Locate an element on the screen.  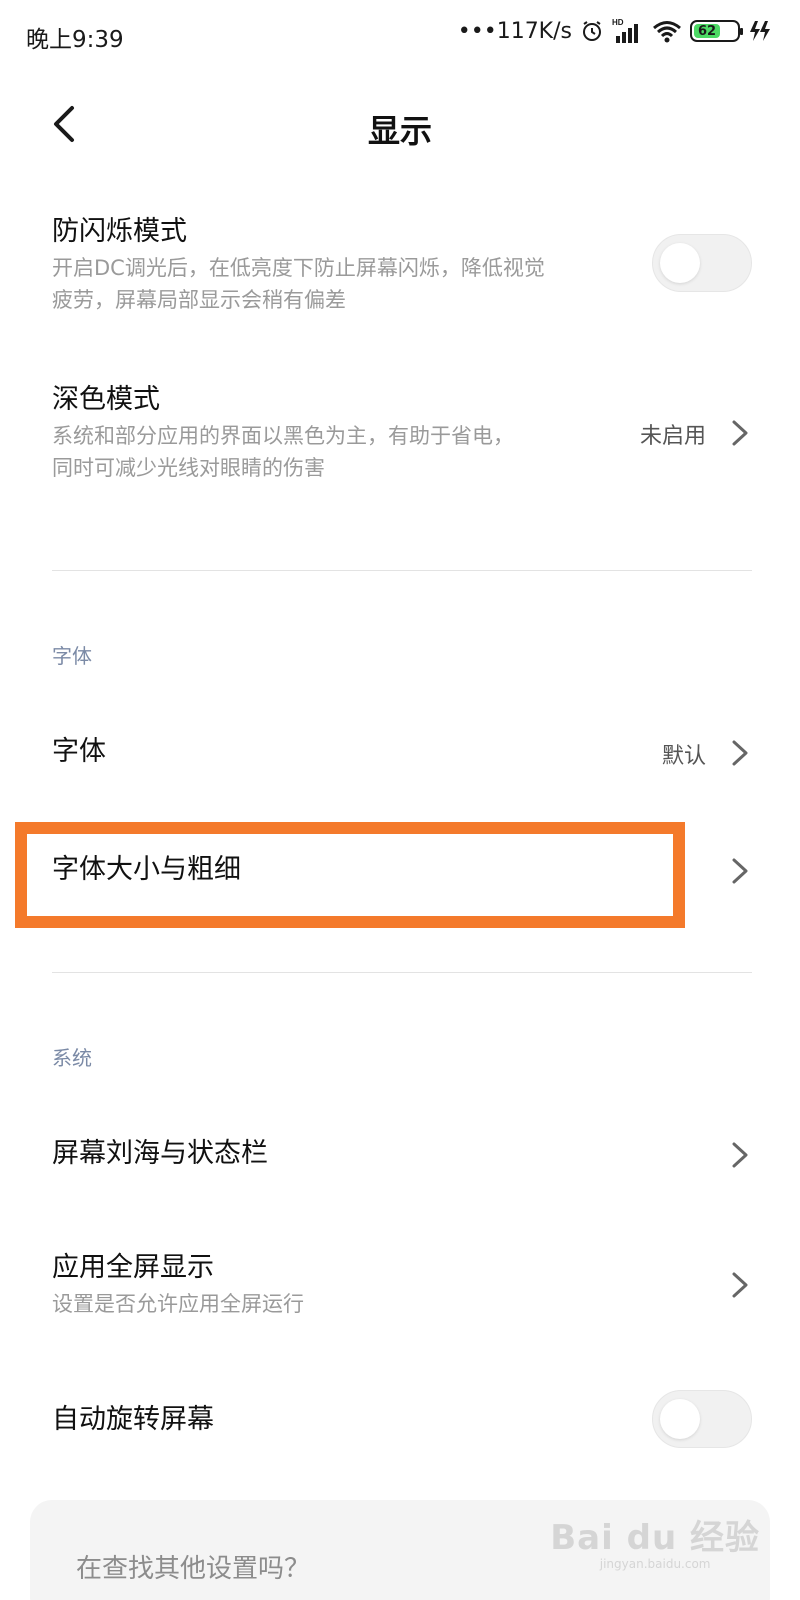
setting-font-size-weight: 字体大小与粗细 is located at coordinates (402, 872).